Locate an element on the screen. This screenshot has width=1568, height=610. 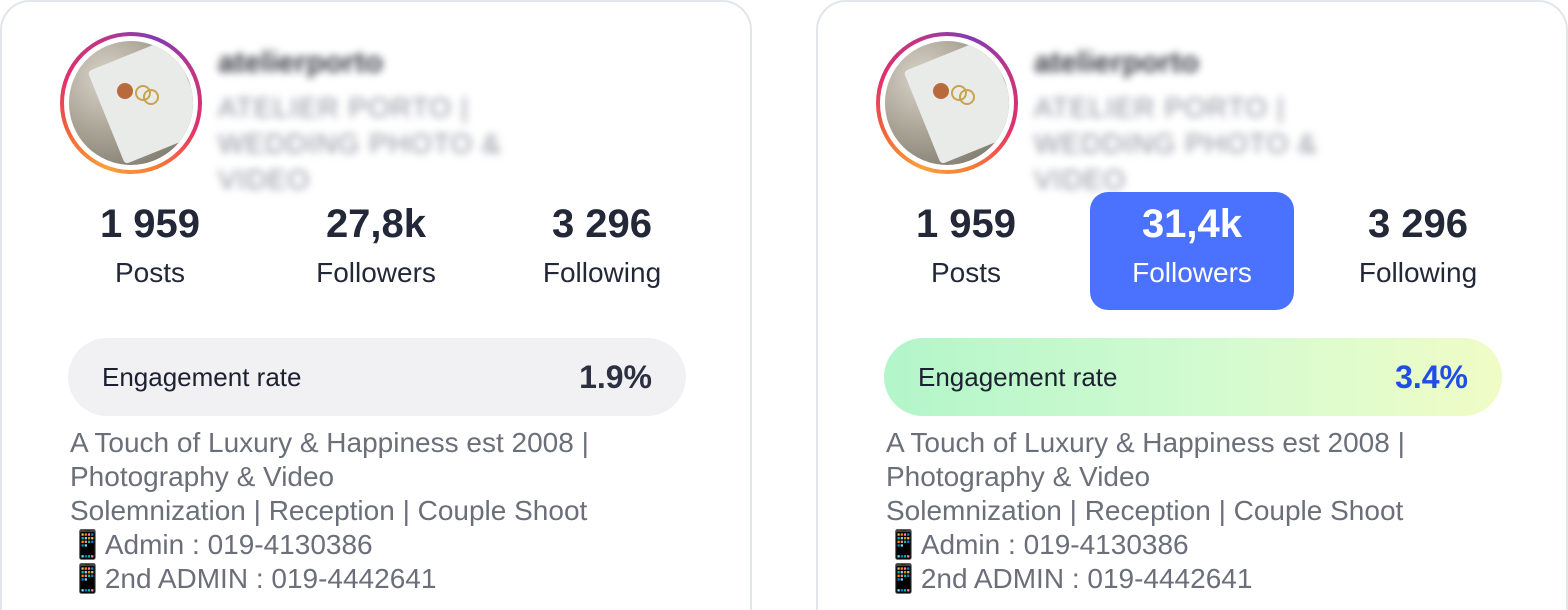
engagement-value: 1.9% is located at coordinates (615, 376).